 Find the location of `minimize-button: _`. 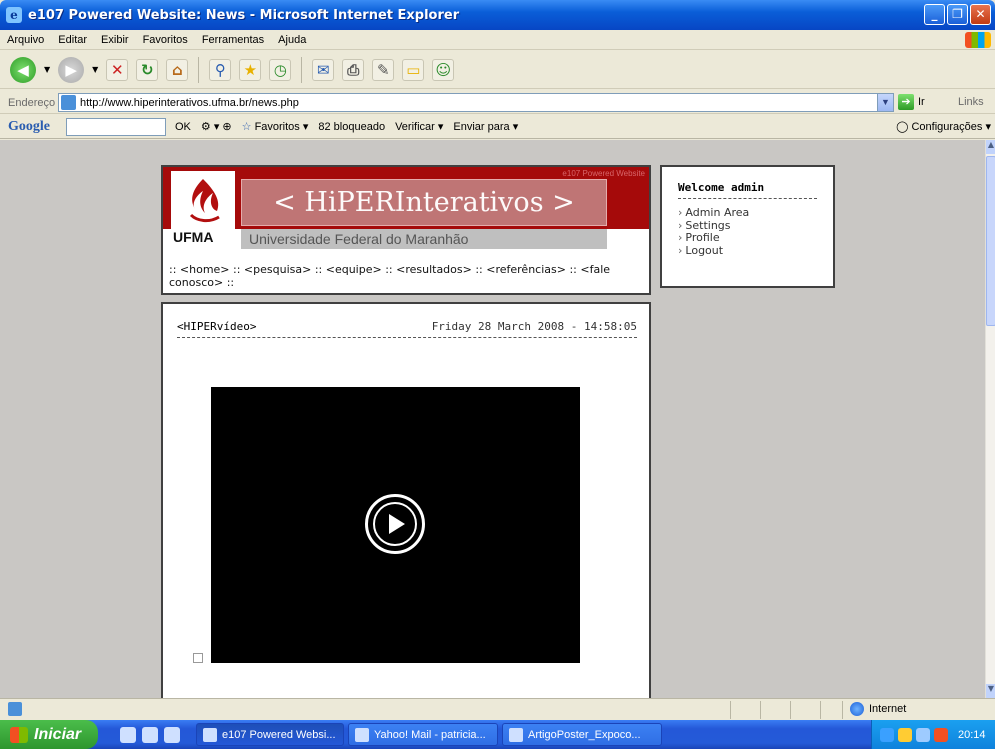

minimize-button: _ is located at coordinates (934, 14).